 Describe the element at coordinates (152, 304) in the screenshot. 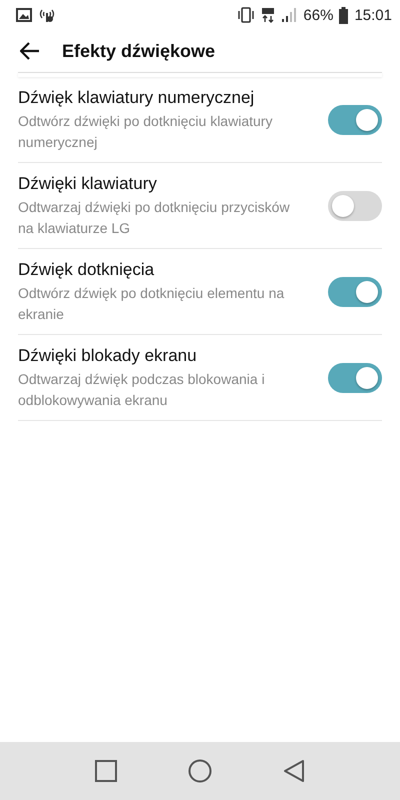

I see `setting-description: Odtwórz dźwięk po dotknięciu elementu na ekranie` at that location.